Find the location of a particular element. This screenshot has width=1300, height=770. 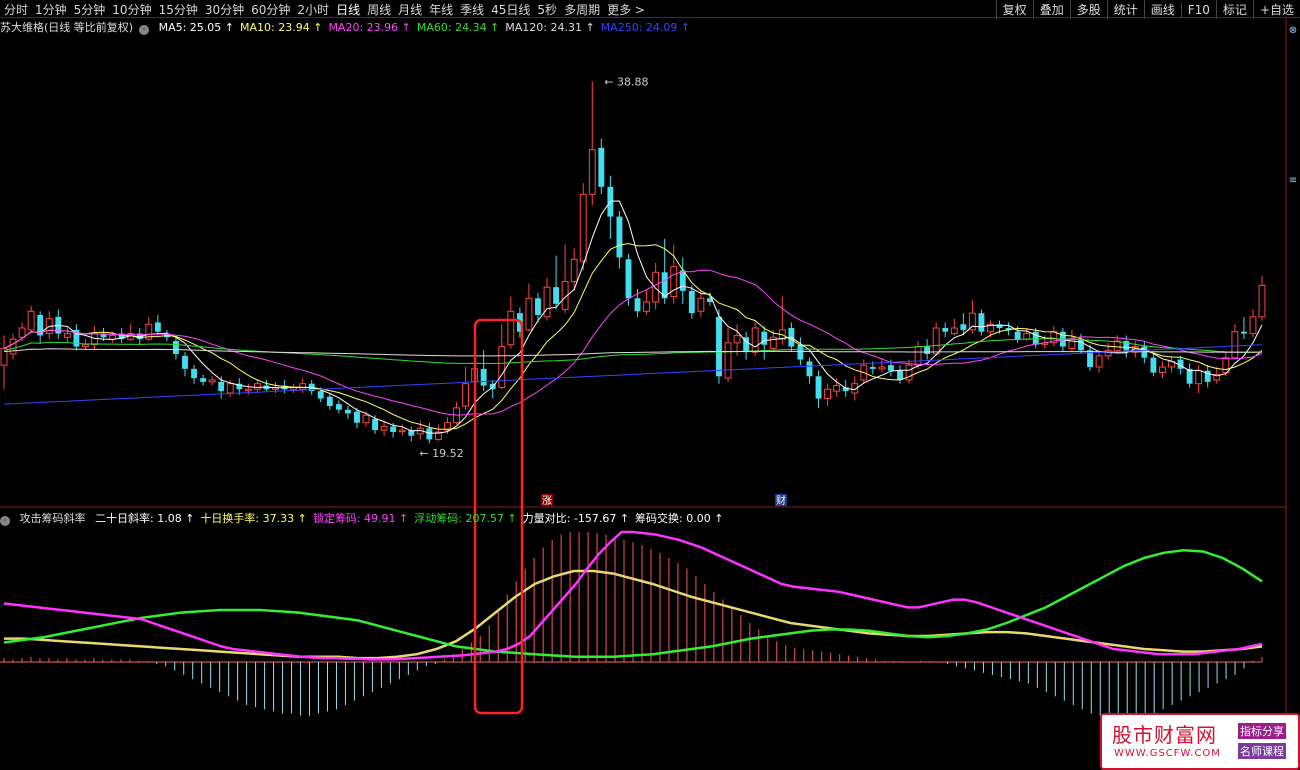

ma-legend-item-4: MA120: 24.31 ↑ is located at coordinates (550, 27).